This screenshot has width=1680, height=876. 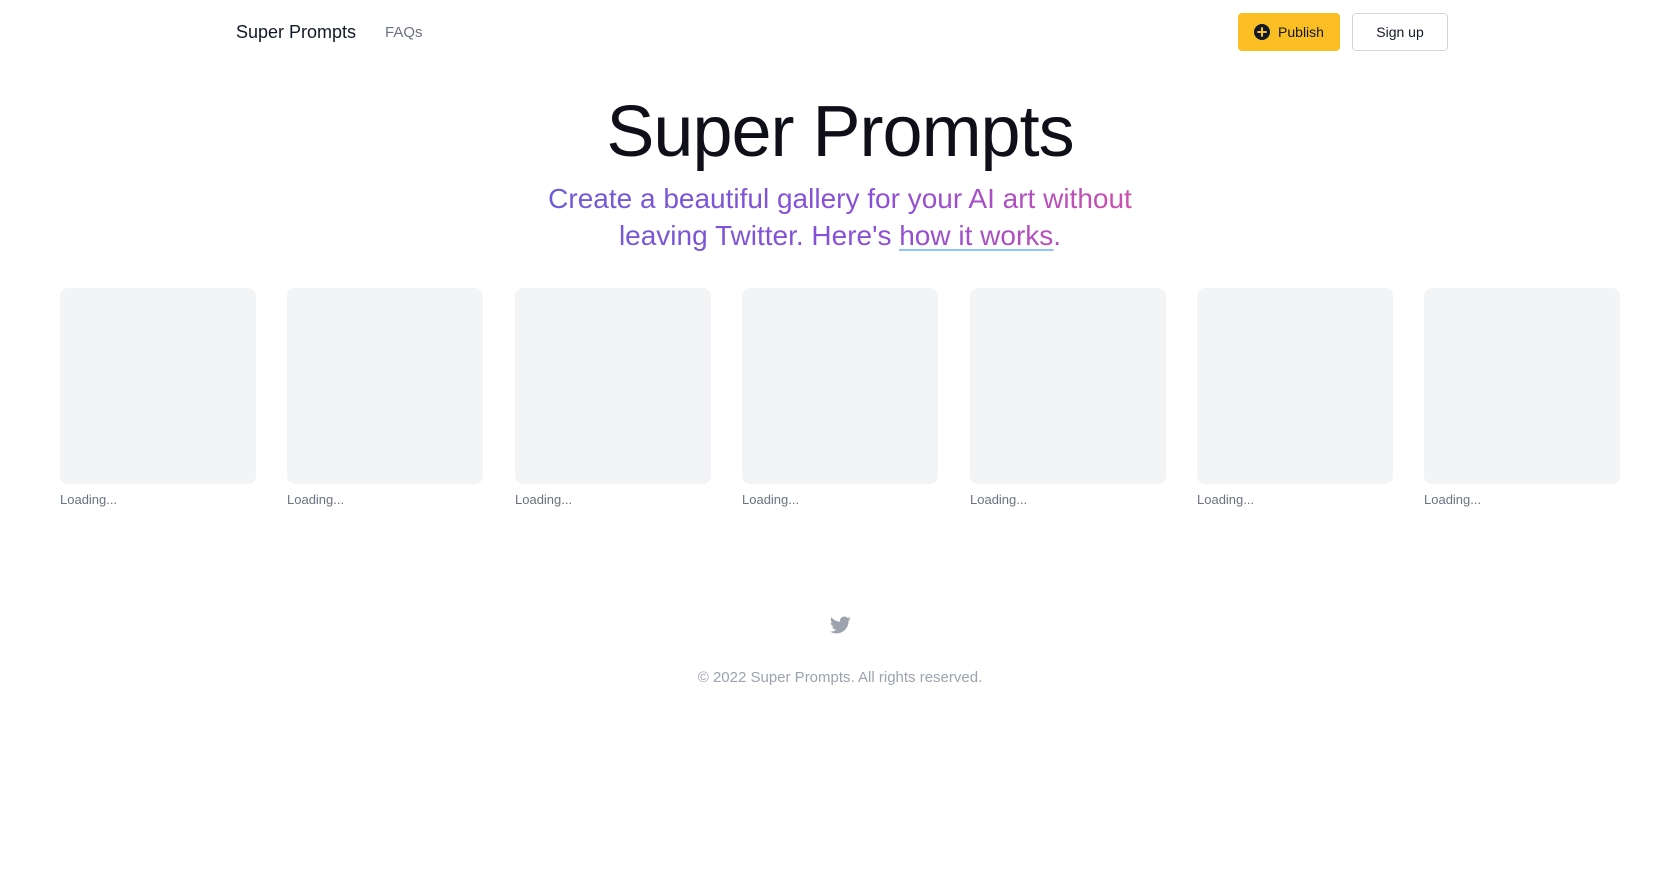 I want to click on twitter-icon, so click(x=840, y=625).